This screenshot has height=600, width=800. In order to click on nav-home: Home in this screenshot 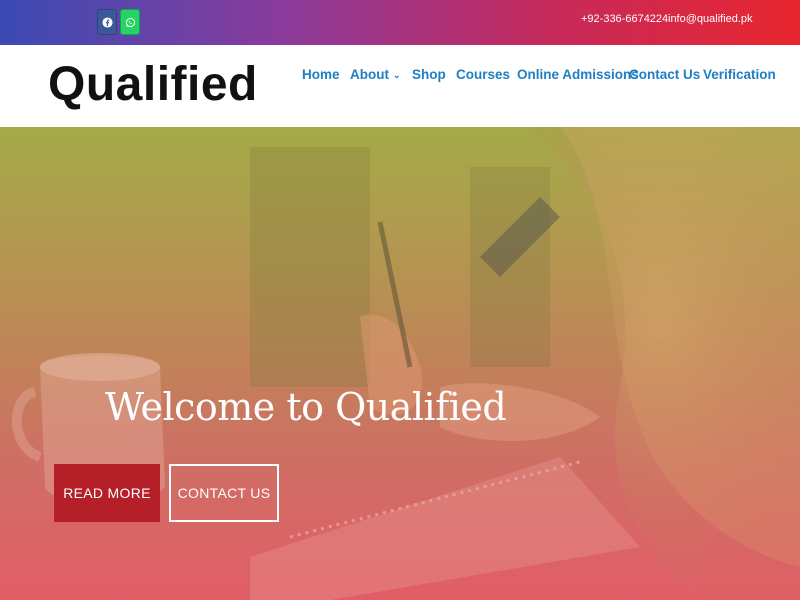, I will do `click(321, 74)`.